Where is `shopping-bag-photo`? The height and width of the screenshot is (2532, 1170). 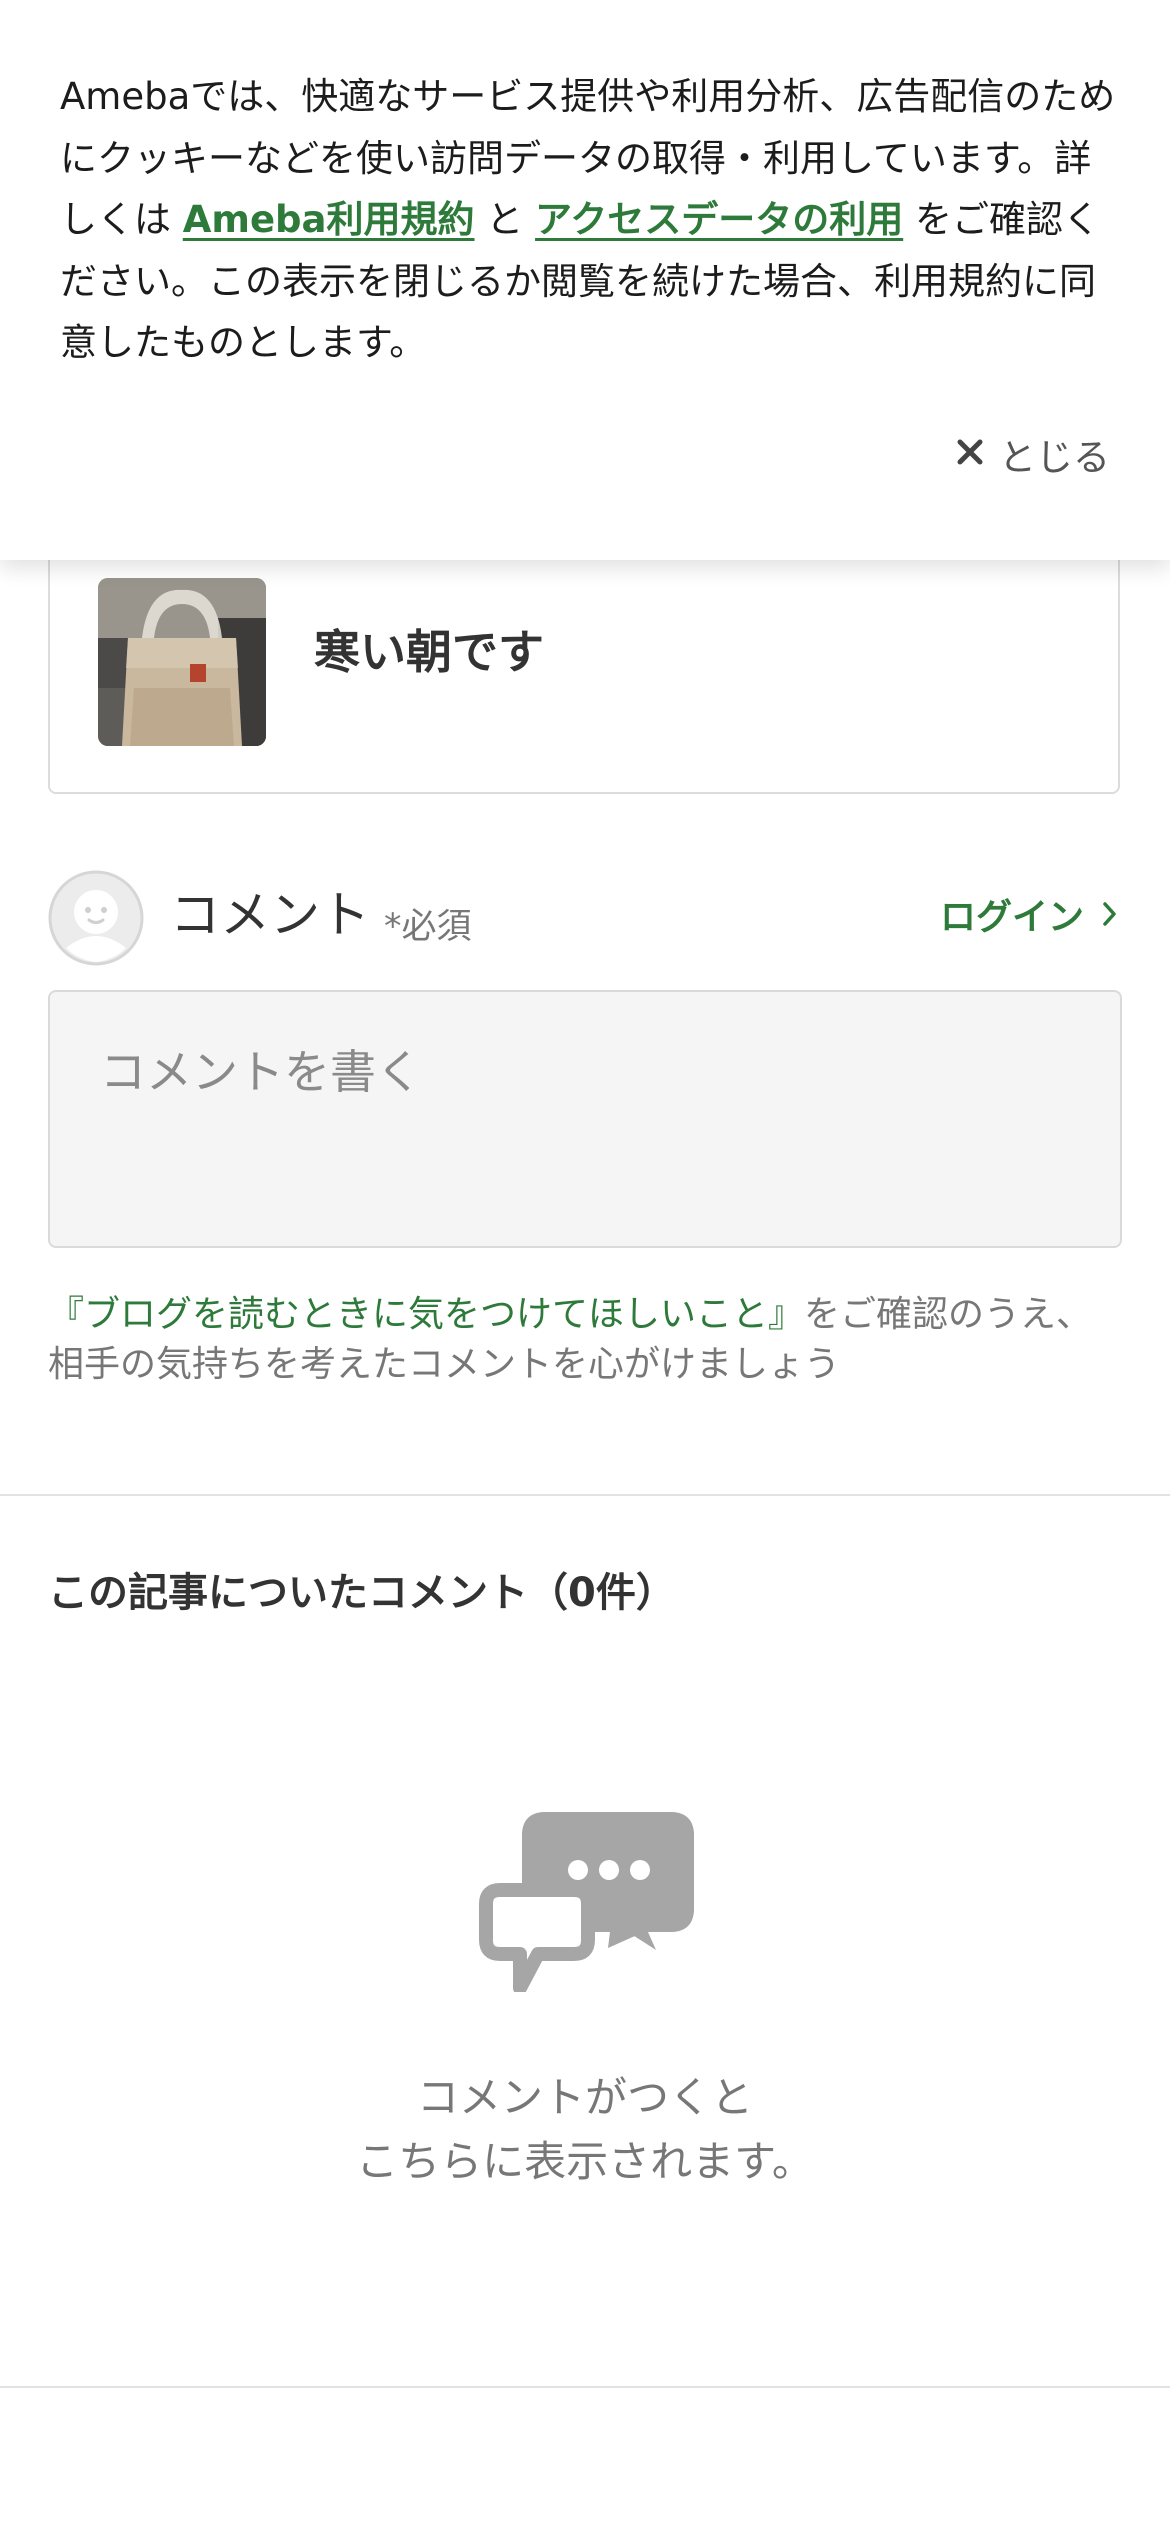
shopping-bag-photo is located at coordinates (182, 662).